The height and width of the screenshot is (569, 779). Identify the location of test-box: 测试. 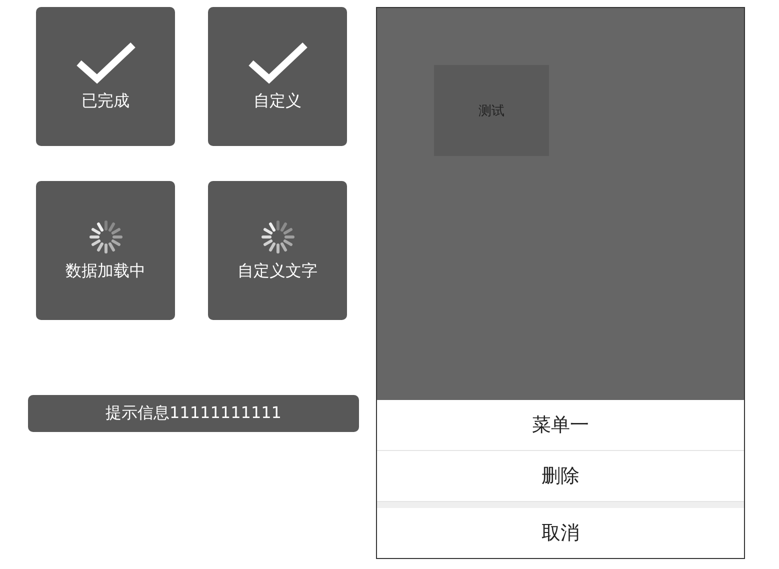
(491, 110).